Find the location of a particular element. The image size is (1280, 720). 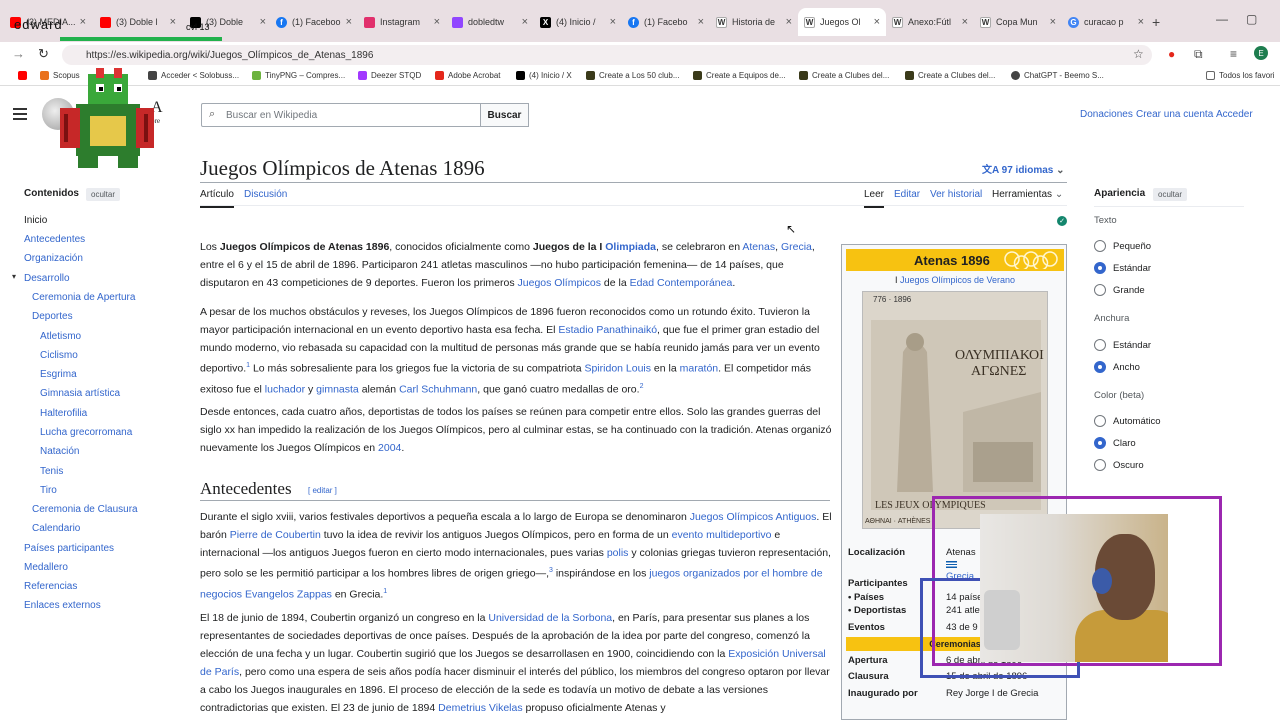

extensions-icon: ⧉ is located at coordinates (1198, 54).